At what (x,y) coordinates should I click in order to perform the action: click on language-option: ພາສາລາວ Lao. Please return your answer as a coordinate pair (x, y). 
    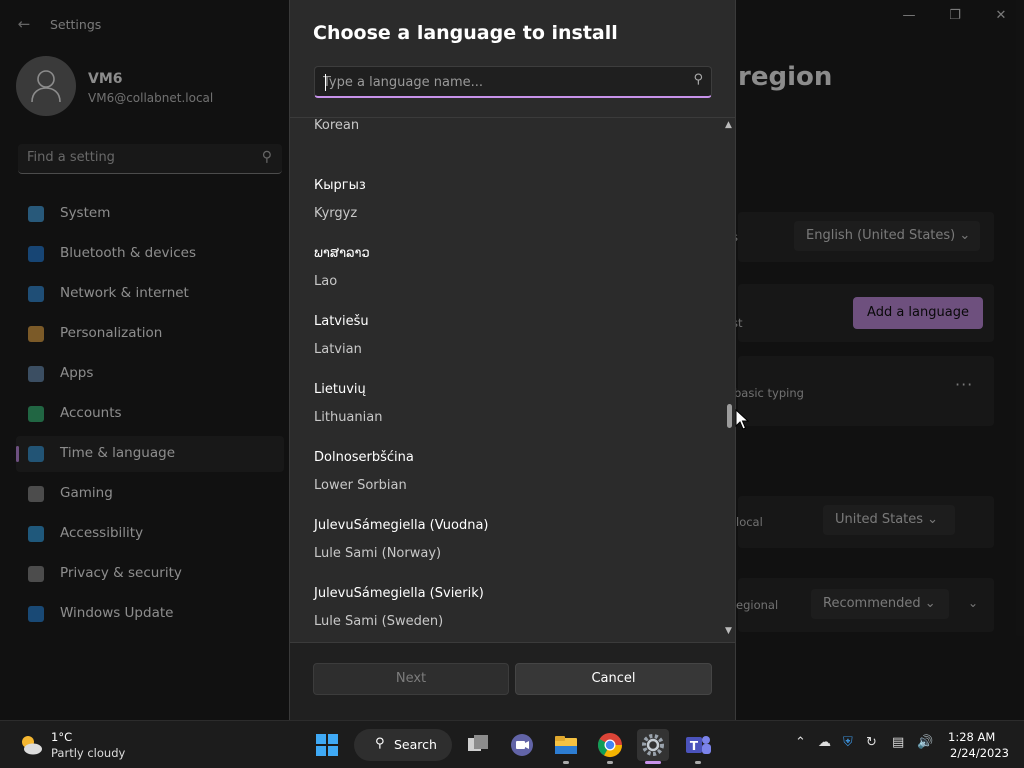
    Looking at the image, I should click on (509, 280).